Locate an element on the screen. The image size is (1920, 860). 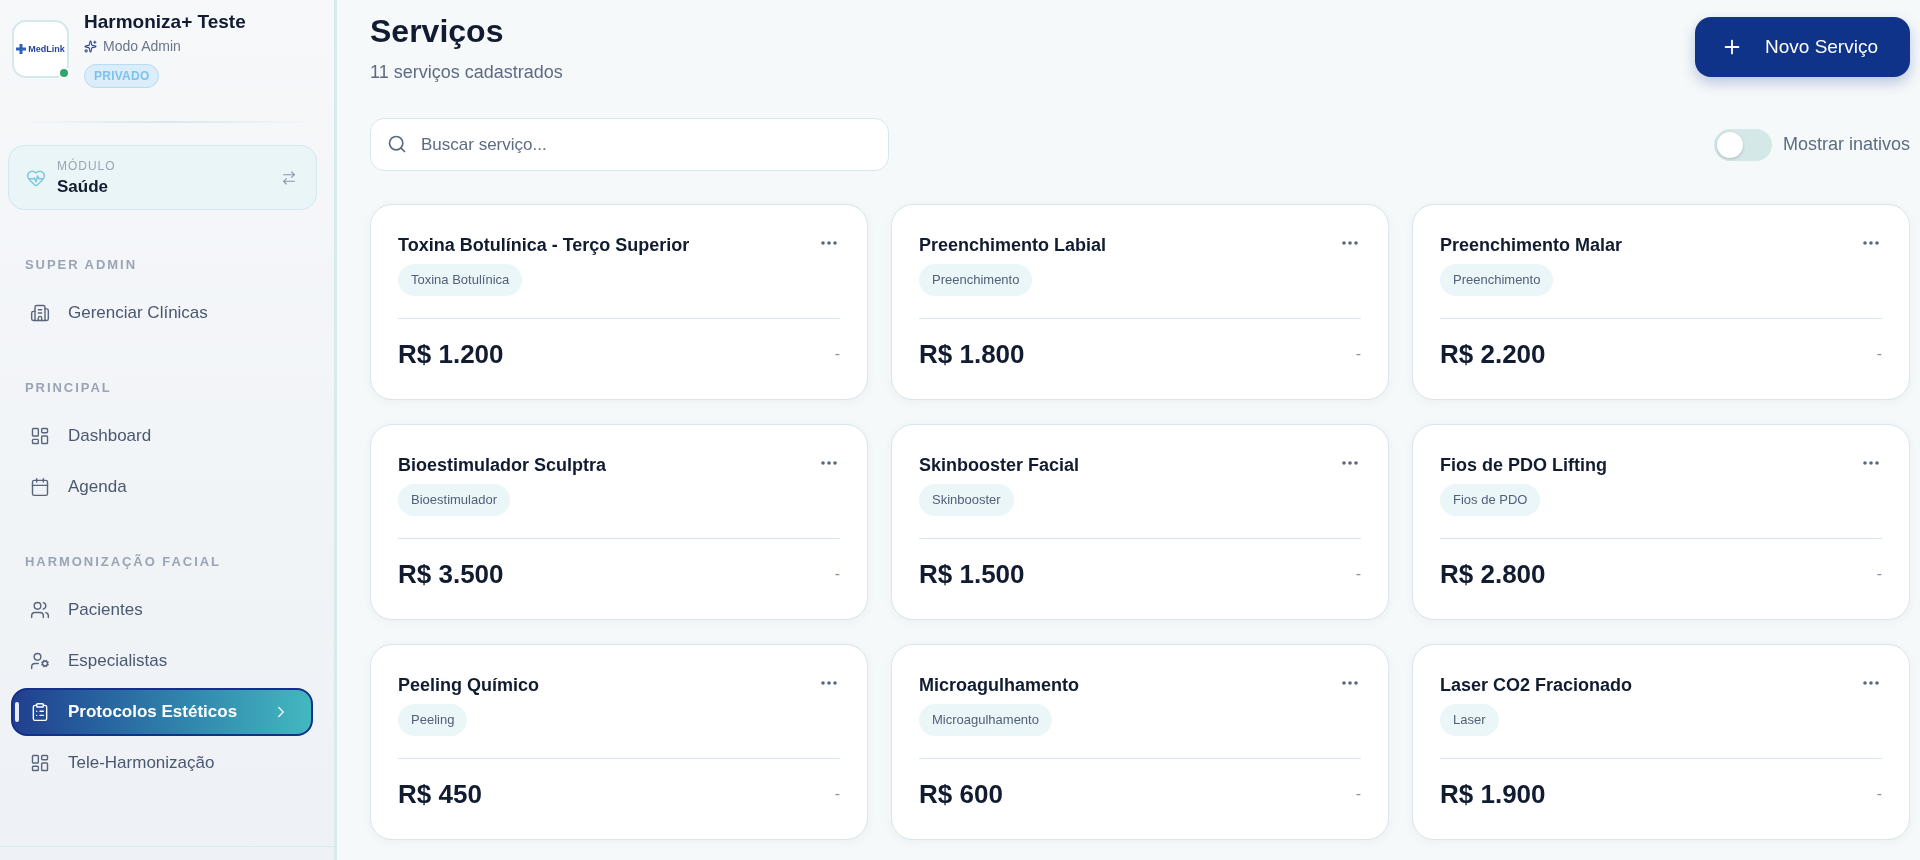
logo-text: MedLink is located at coordinates (46, 49).